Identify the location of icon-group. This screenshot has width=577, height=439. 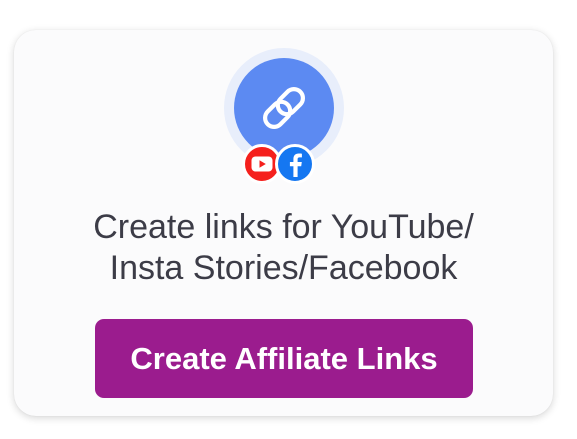
(286, 118).